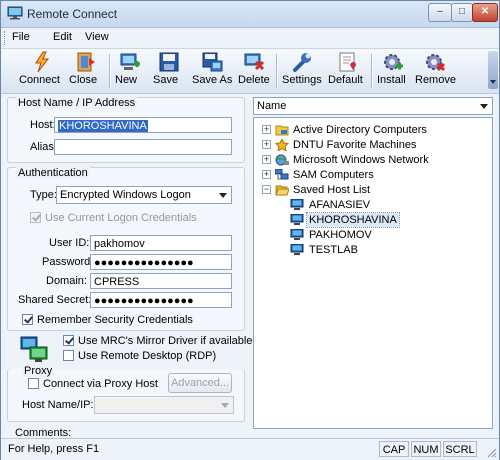  I want to click on password-input: ●●●●●●●●●●●●●●●, so click(161, 262).